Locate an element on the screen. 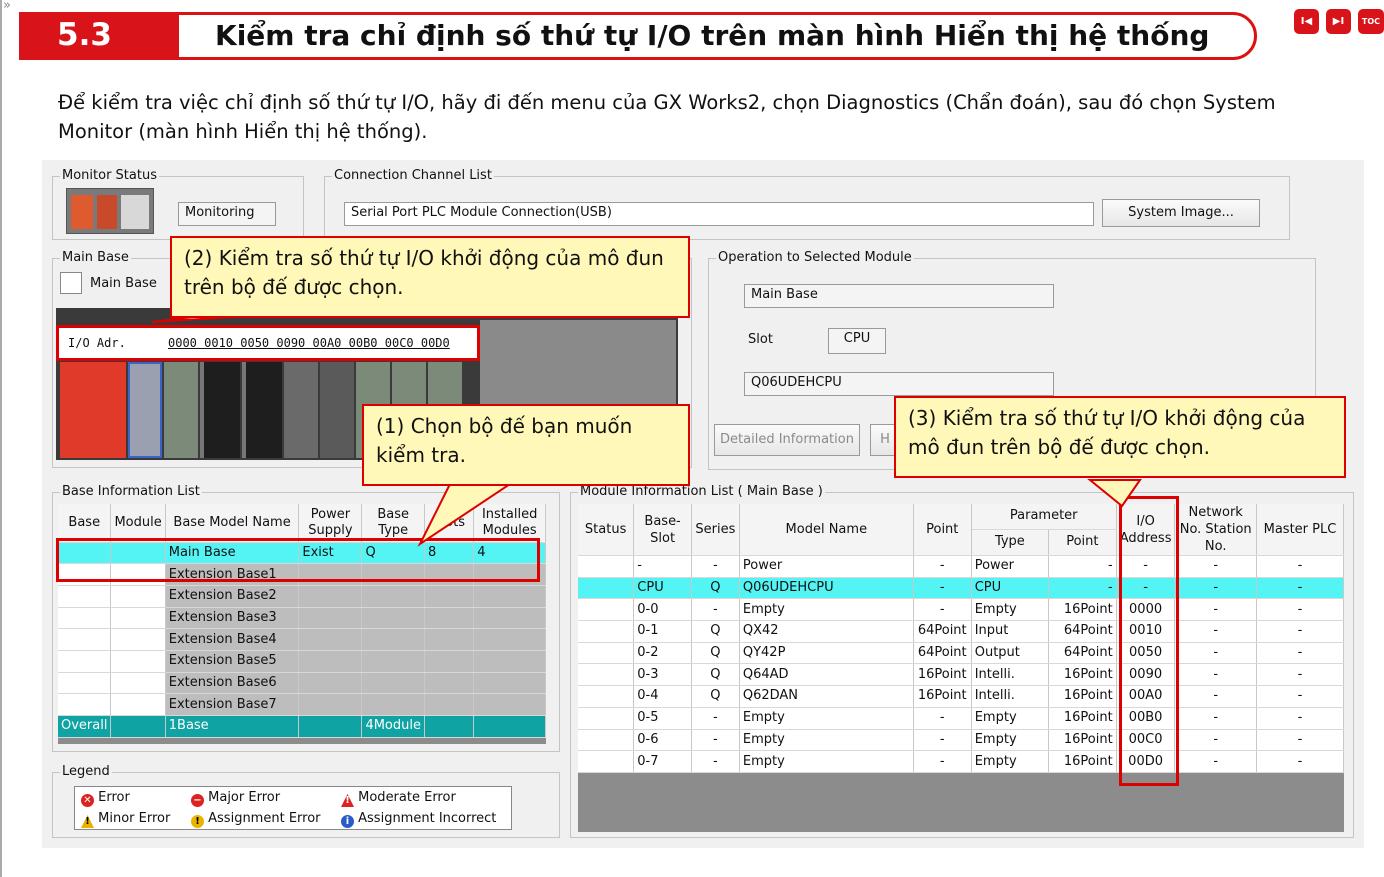 This screenshot has width=1384, height=877. callout-3-pointer is located at coordinates (1114, 493).